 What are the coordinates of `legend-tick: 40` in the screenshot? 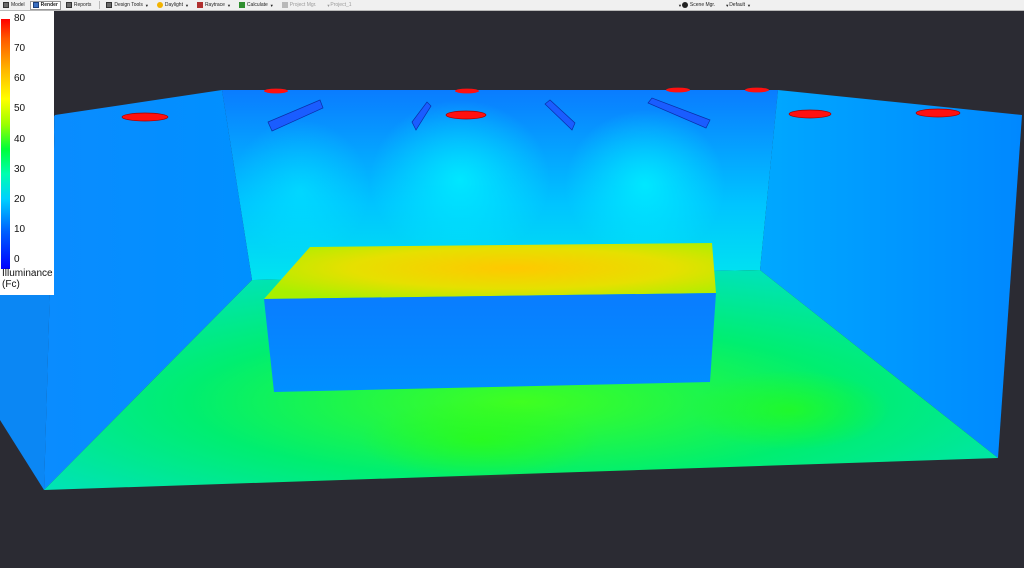 It's located at (20, 139).